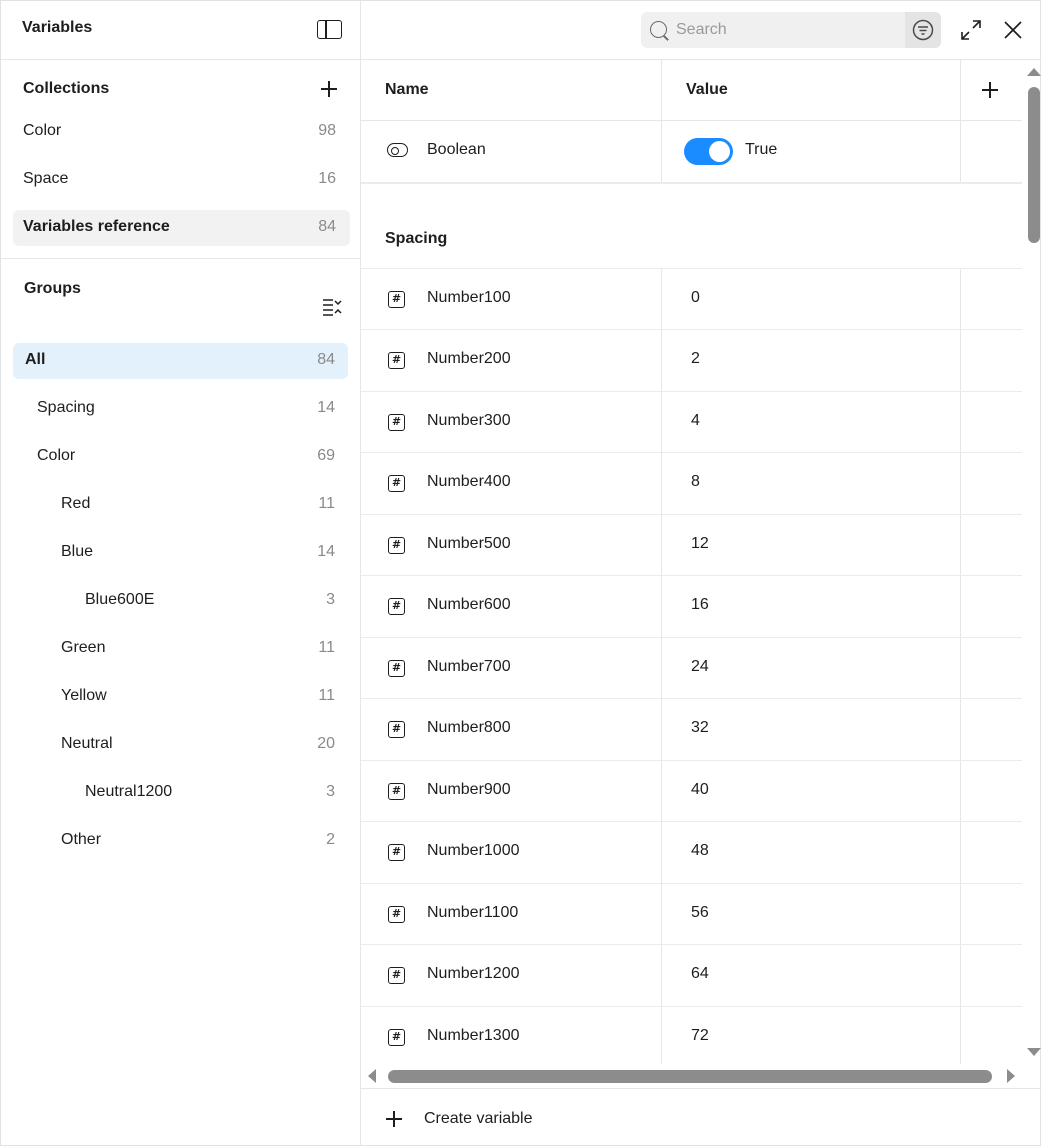  What do you see at coordinates (76, 503) in the screenshot?
I see `group-label: Red` at bounding box center [76, 503].